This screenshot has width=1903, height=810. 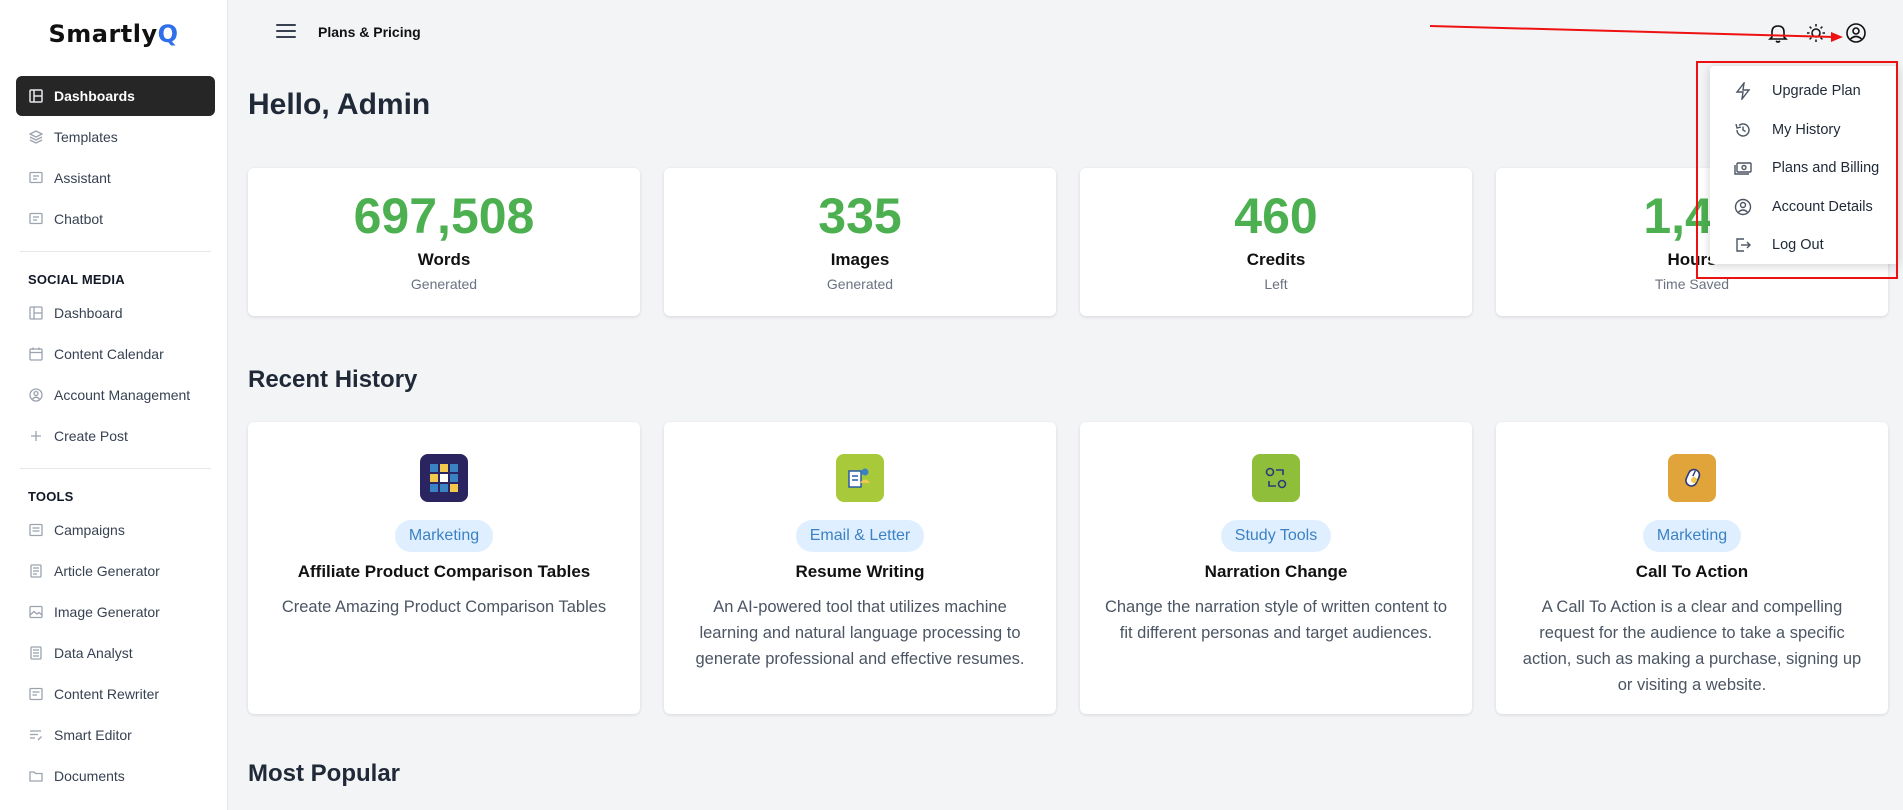 I want to click on menu-toggle-button, so click(x=286, y=32).